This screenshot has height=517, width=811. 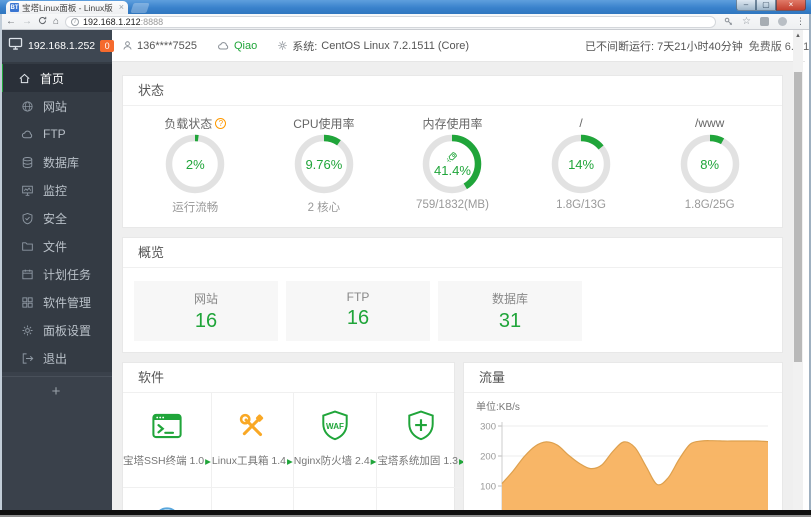 I want to click on sidebar-item-ftp: FTP, so click(x=56, y=134).